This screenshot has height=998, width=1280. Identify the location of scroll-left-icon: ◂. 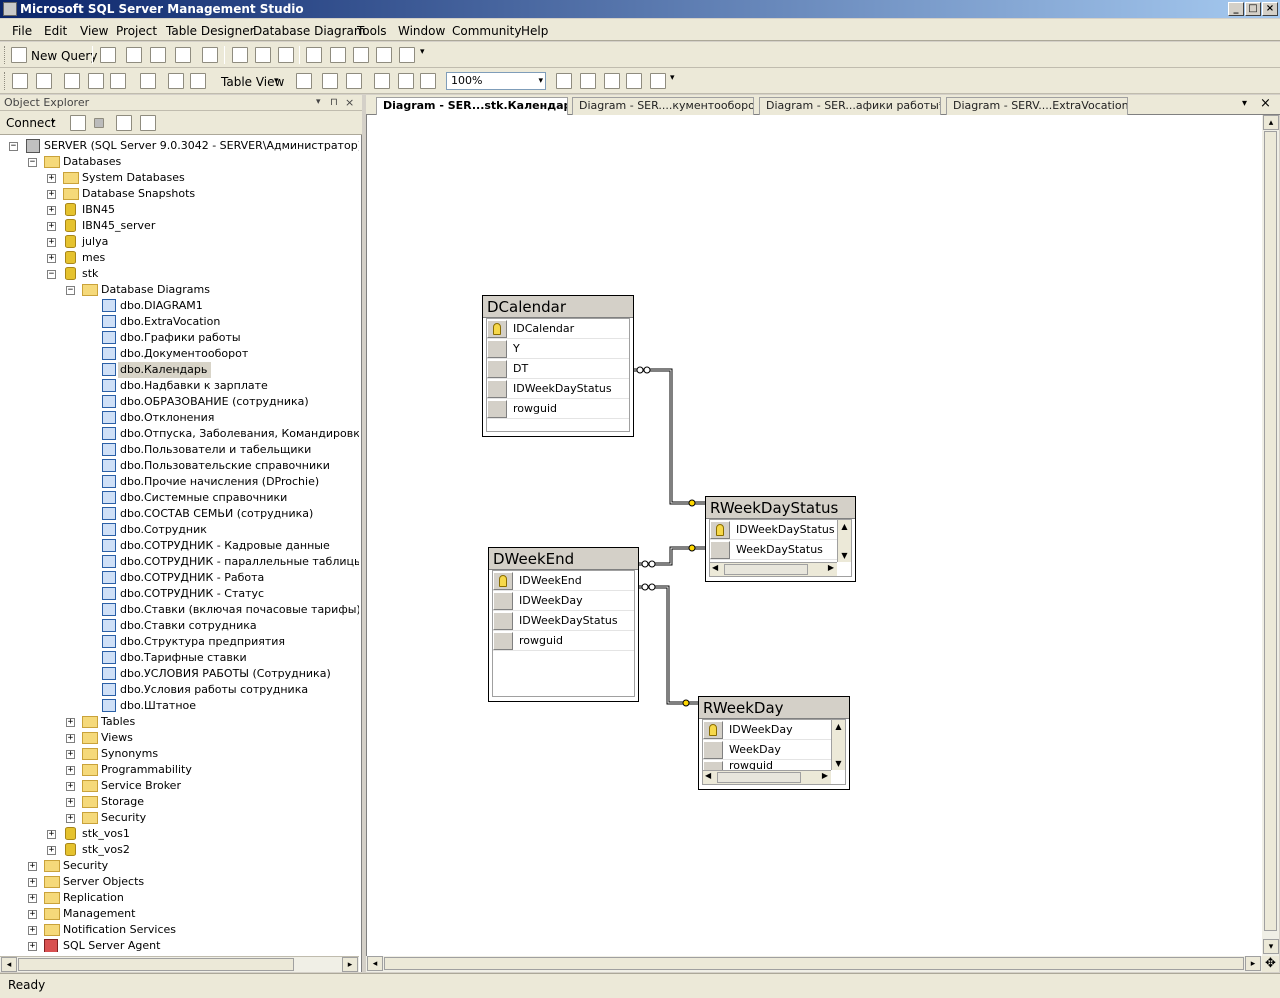
(375, 963).